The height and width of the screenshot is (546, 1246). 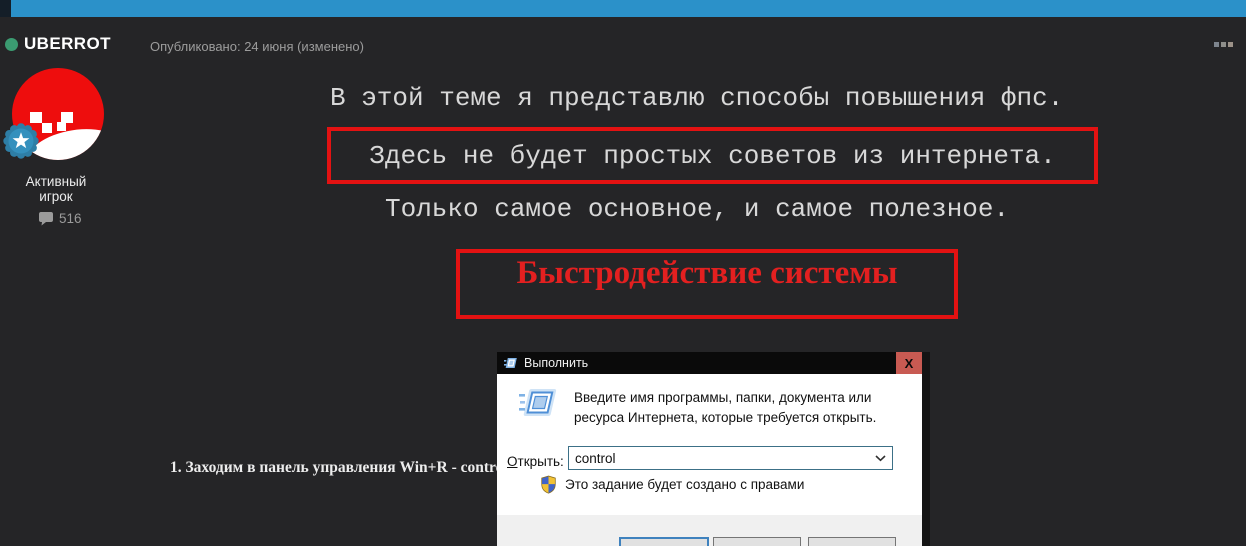 I want to click on comment-stat: 516, so click(x=60, y=218).